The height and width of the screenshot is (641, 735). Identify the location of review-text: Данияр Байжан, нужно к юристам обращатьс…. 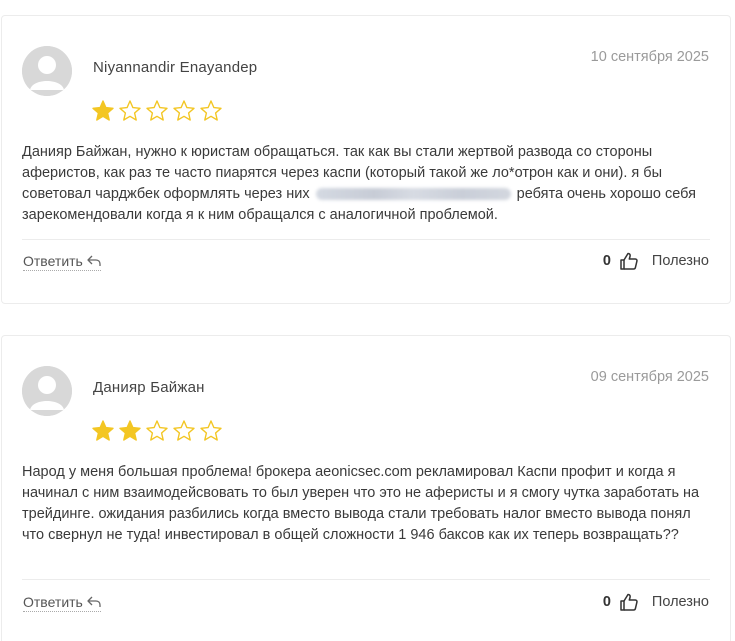
(367, 184).